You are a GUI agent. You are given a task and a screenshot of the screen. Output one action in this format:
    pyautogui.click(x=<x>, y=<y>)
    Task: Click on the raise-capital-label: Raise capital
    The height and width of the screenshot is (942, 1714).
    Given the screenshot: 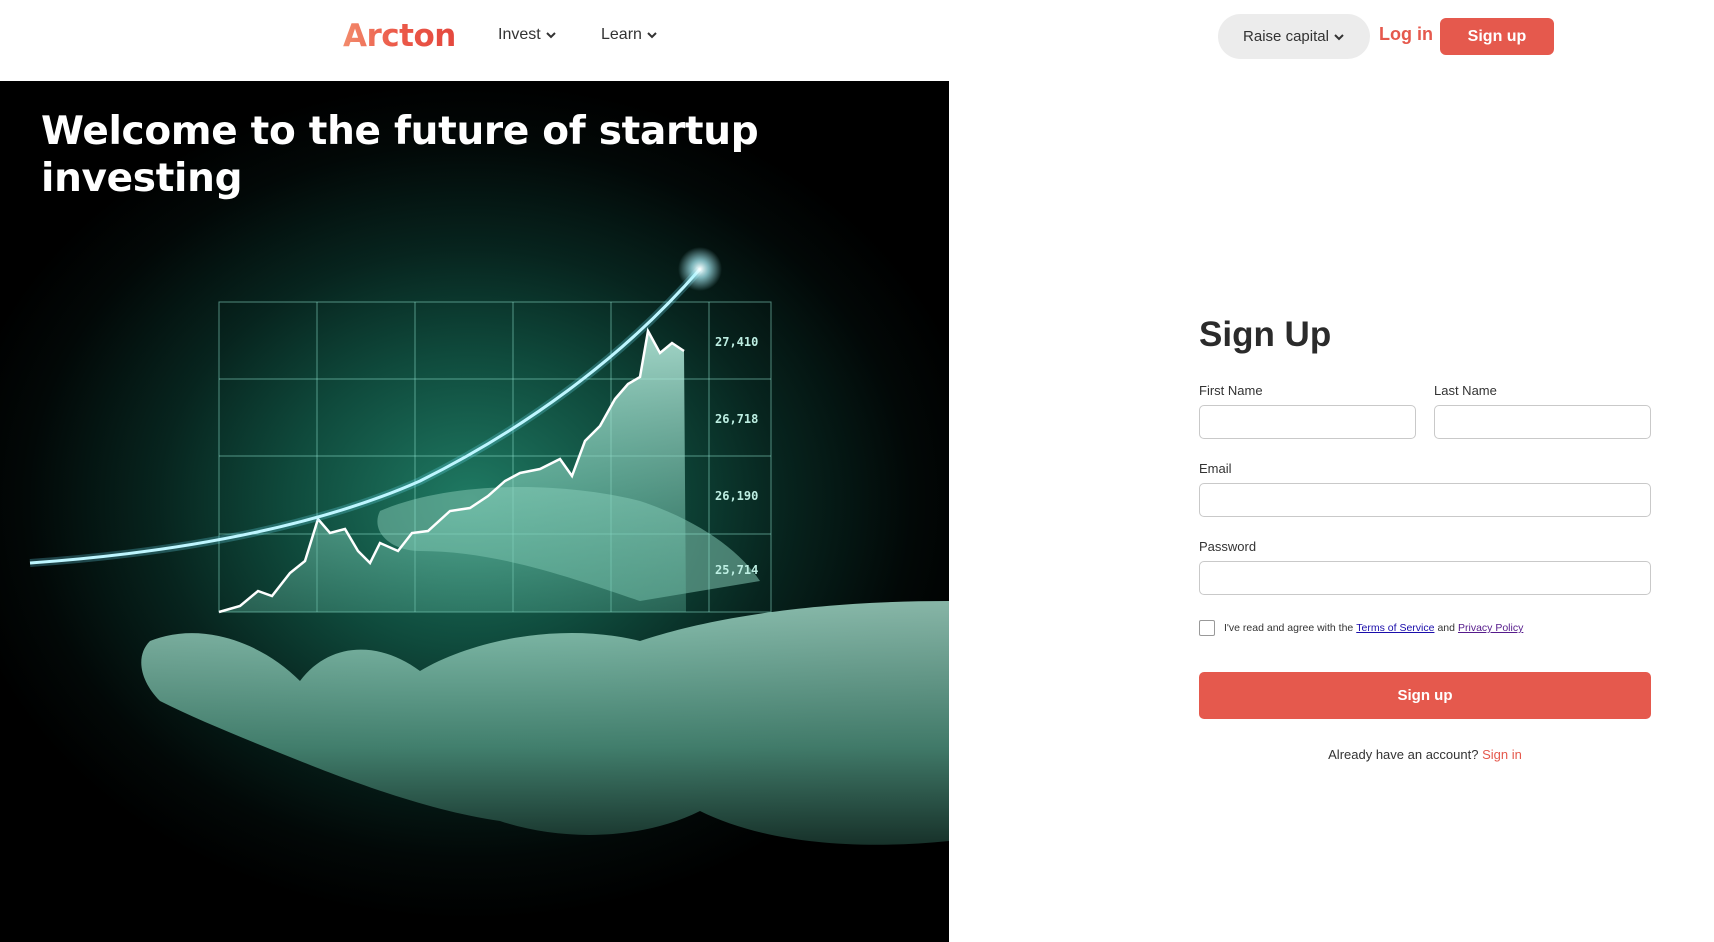 What is the action you would take?
    pyautogui.click(x=1286, y=36)
    